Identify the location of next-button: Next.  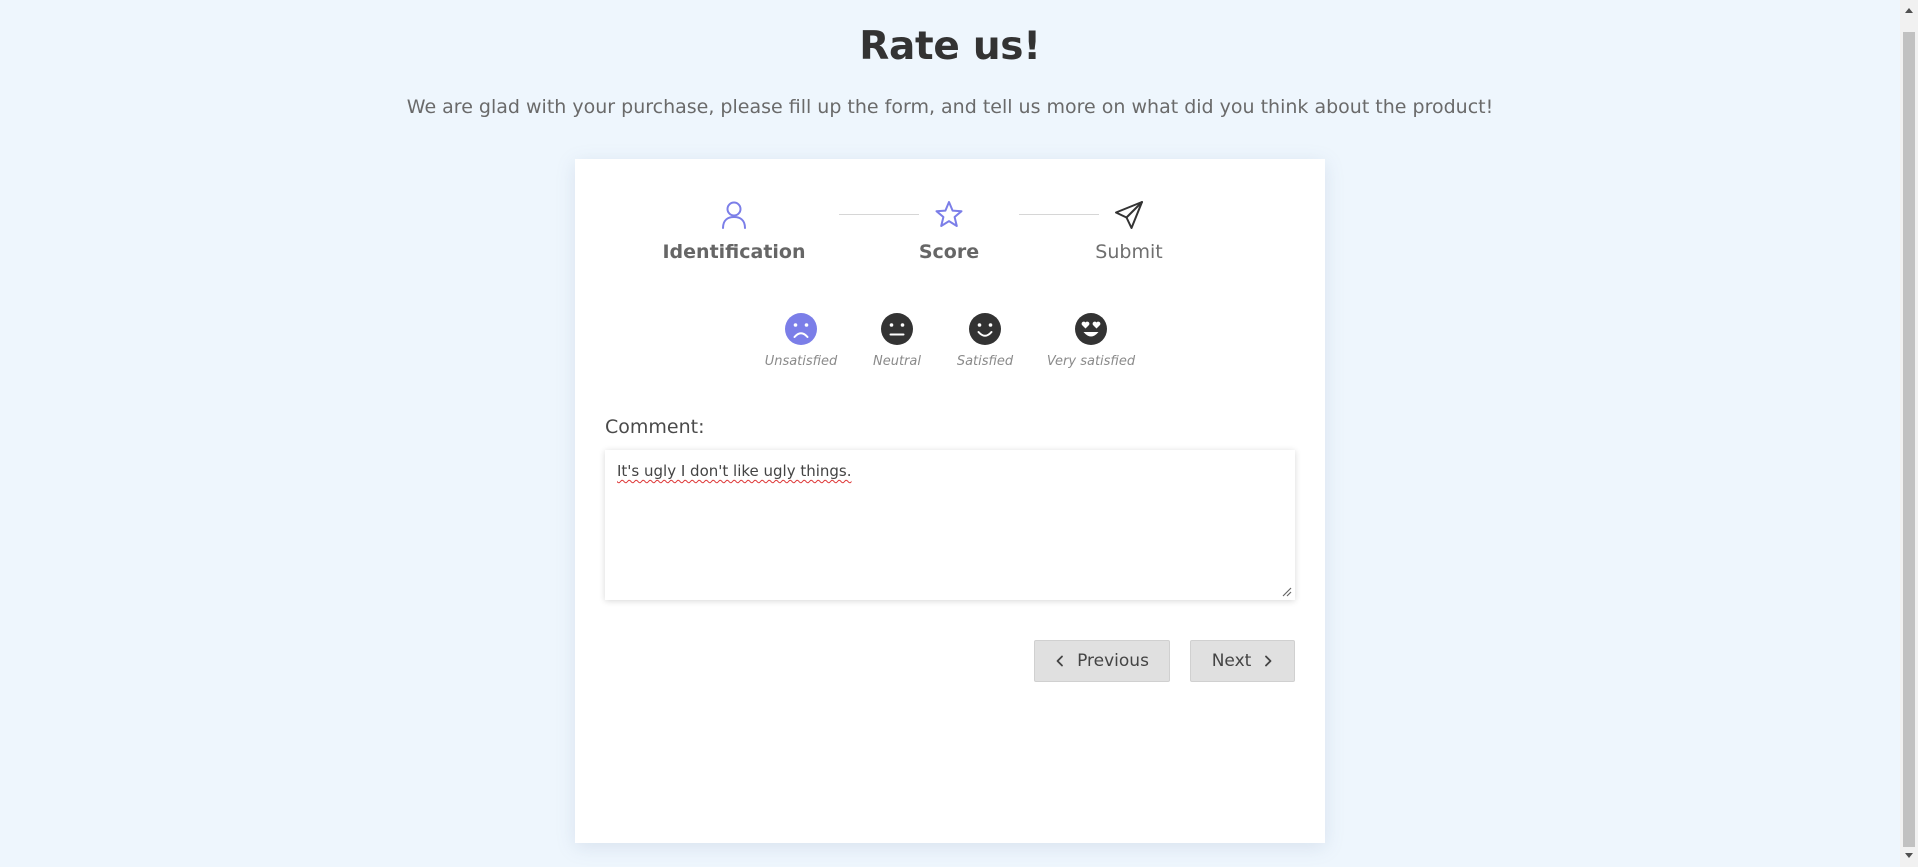
(1242, 661).